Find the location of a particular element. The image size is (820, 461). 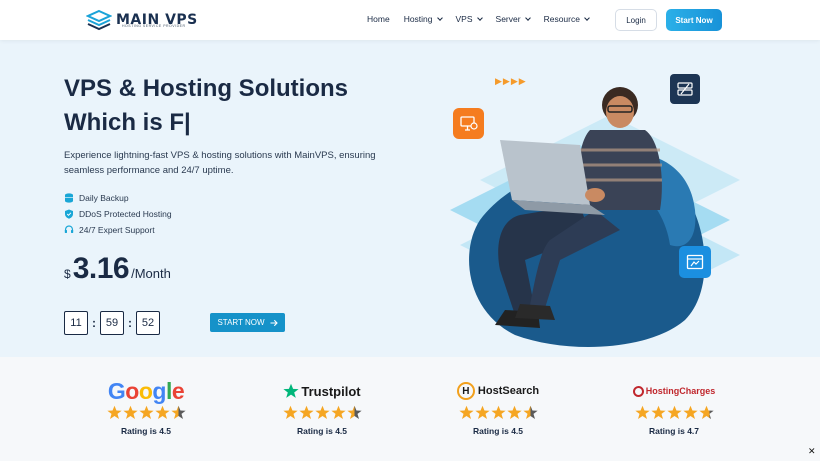

menu-vps: VPS is located at coordinates (469, 19).